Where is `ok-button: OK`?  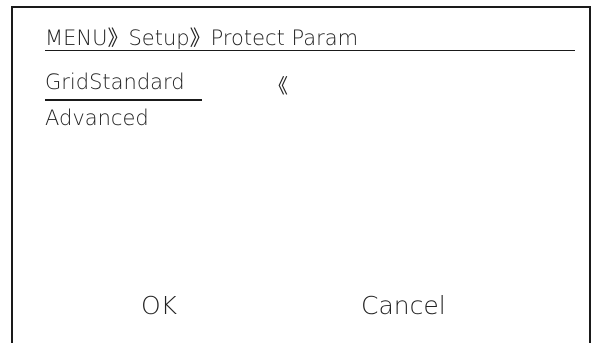
ok-button: OK is located at coordinates (159, 305).